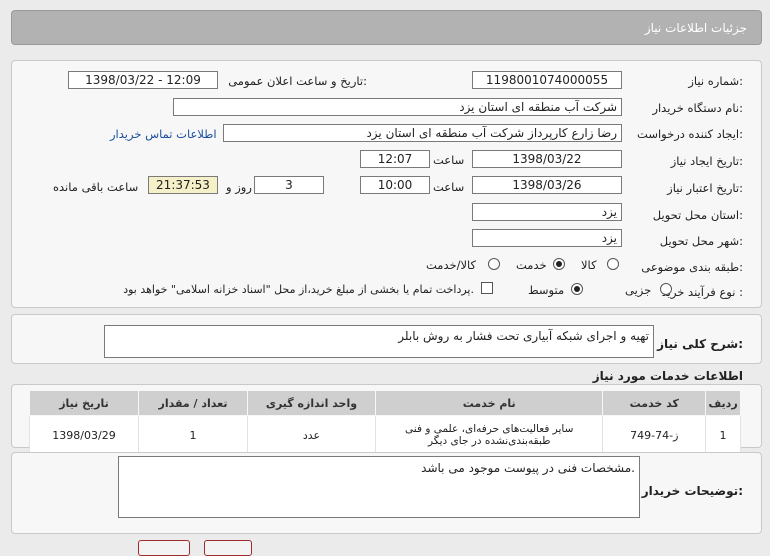 The image size is (770, 556). Describe the element at coordinates (654, 403) in the screenshot. I see `col-service-code: کد خدمت` at that location.